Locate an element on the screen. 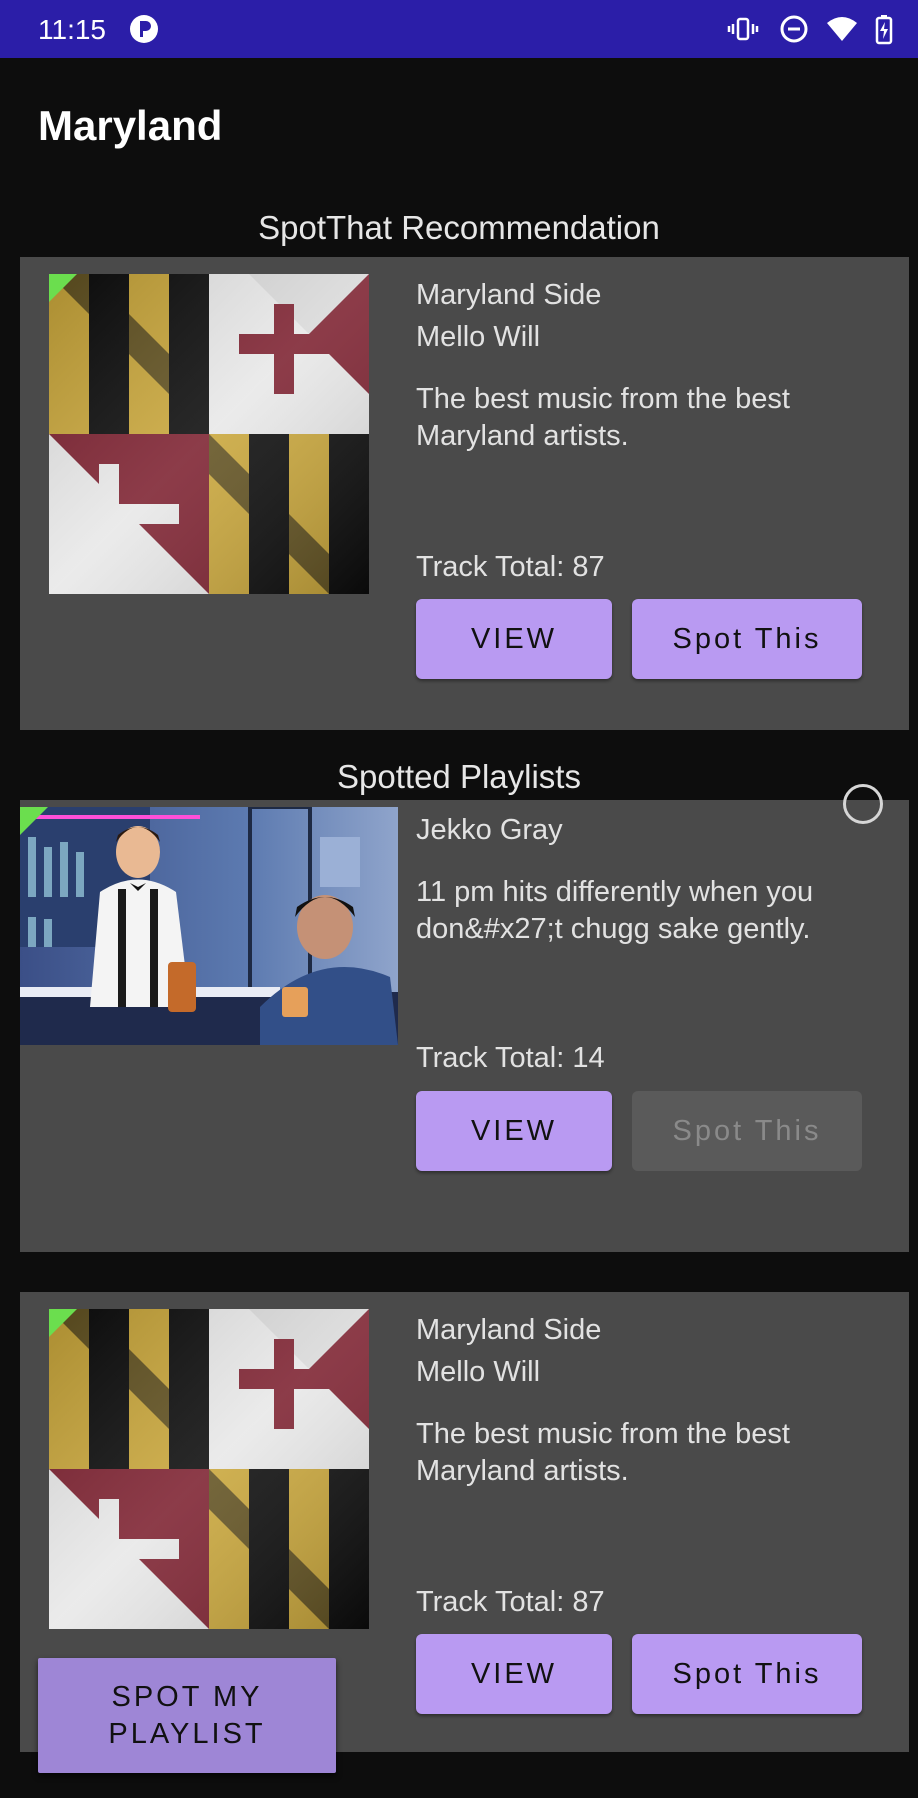 This screenshot has height=1798, width=918. radio-indicator is located at coordinates (863, 804).